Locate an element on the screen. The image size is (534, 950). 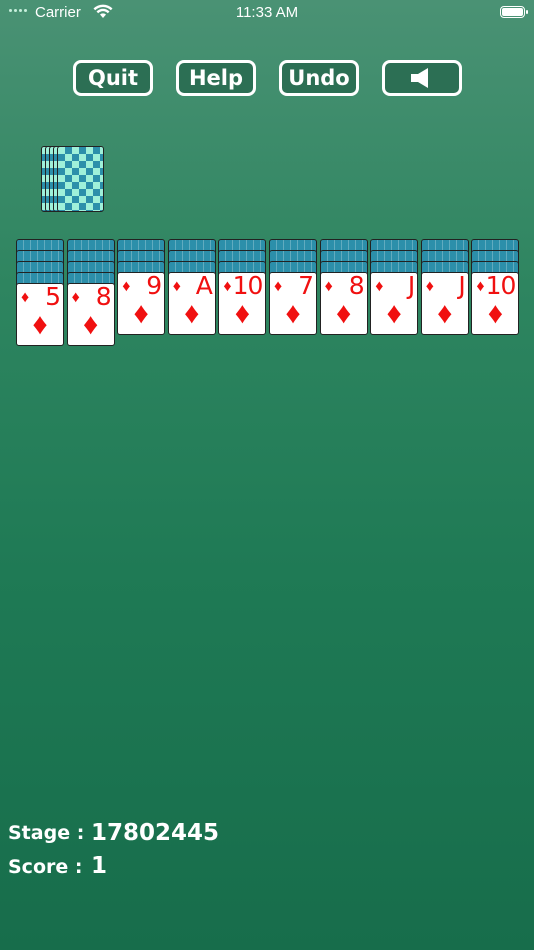
battery-icon is located at coordinates (514, 12).